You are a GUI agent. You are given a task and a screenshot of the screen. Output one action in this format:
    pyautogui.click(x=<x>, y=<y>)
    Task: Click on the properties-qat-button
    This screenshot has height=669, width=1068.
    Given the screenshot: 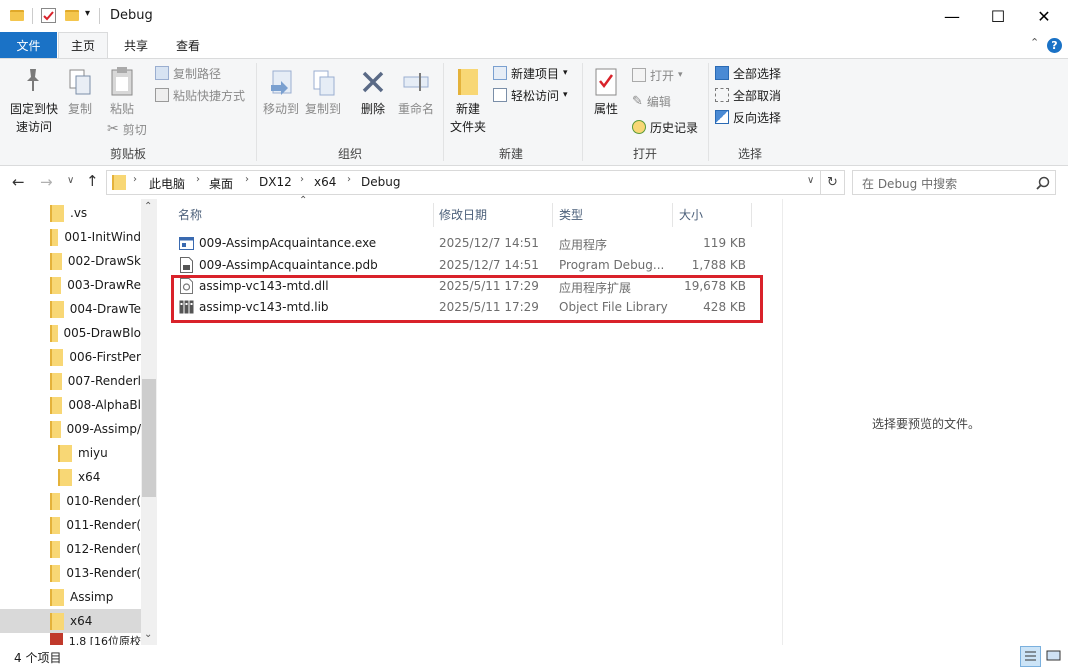 What is the action you would take?
    pyautogui.click(x=48, y=15)
    